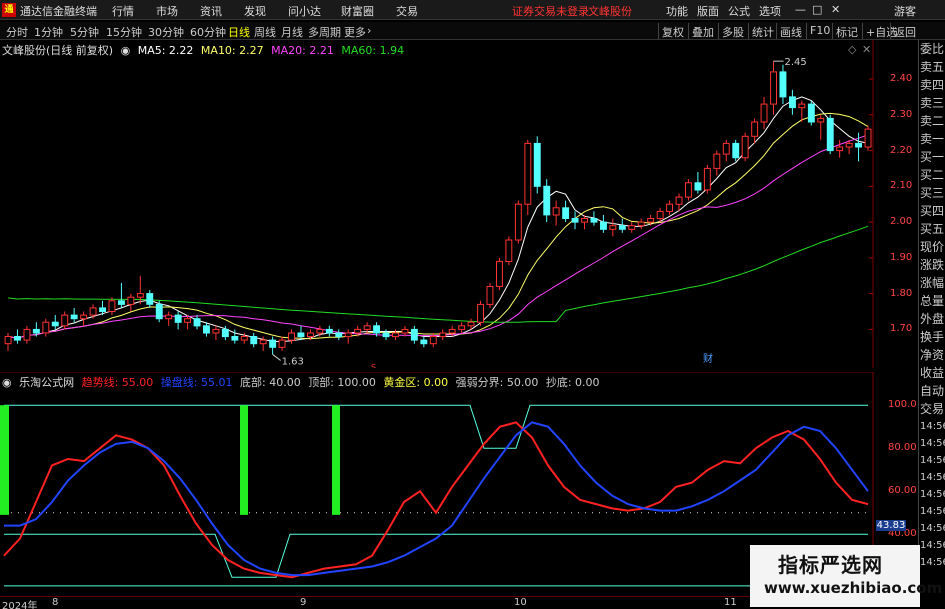 This screenshot has width=945, height=609. What do you see at coordinates (905, 11) in the screenshot?
I see `guest-label: 游客` at bounding box center [905, 11].